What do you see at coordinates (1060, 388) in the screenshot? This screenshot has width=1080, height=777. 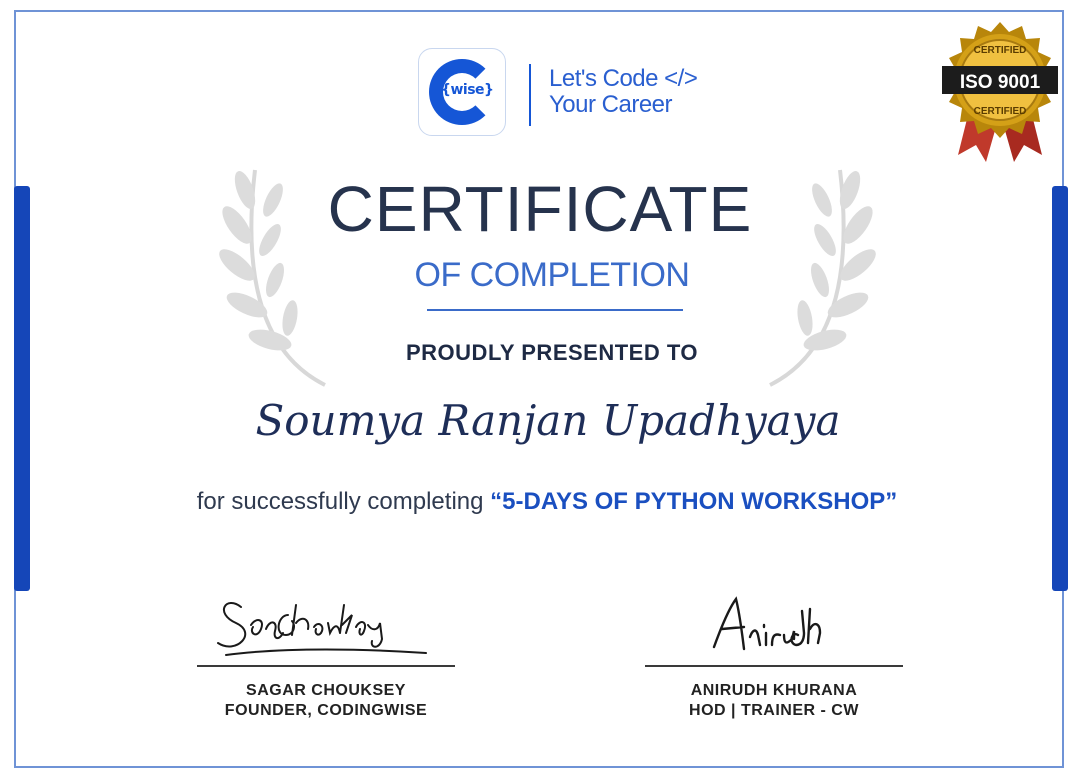 I see `right-accent-bar` at bounding box center [1060, 388].